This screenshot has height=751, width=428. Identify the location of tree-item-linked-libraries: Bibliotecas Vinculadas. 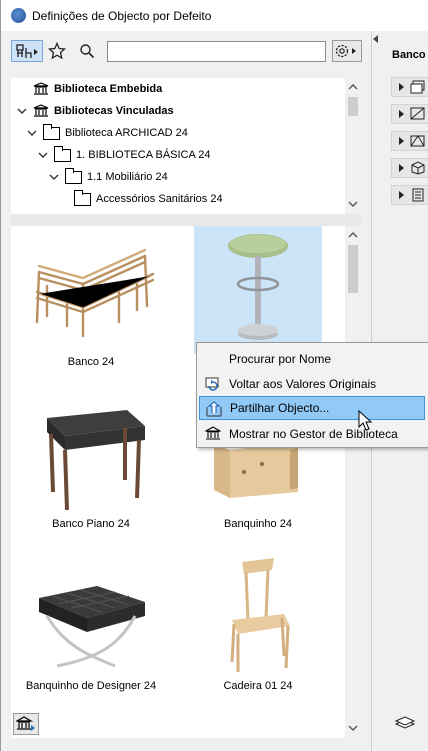
(95, 111).